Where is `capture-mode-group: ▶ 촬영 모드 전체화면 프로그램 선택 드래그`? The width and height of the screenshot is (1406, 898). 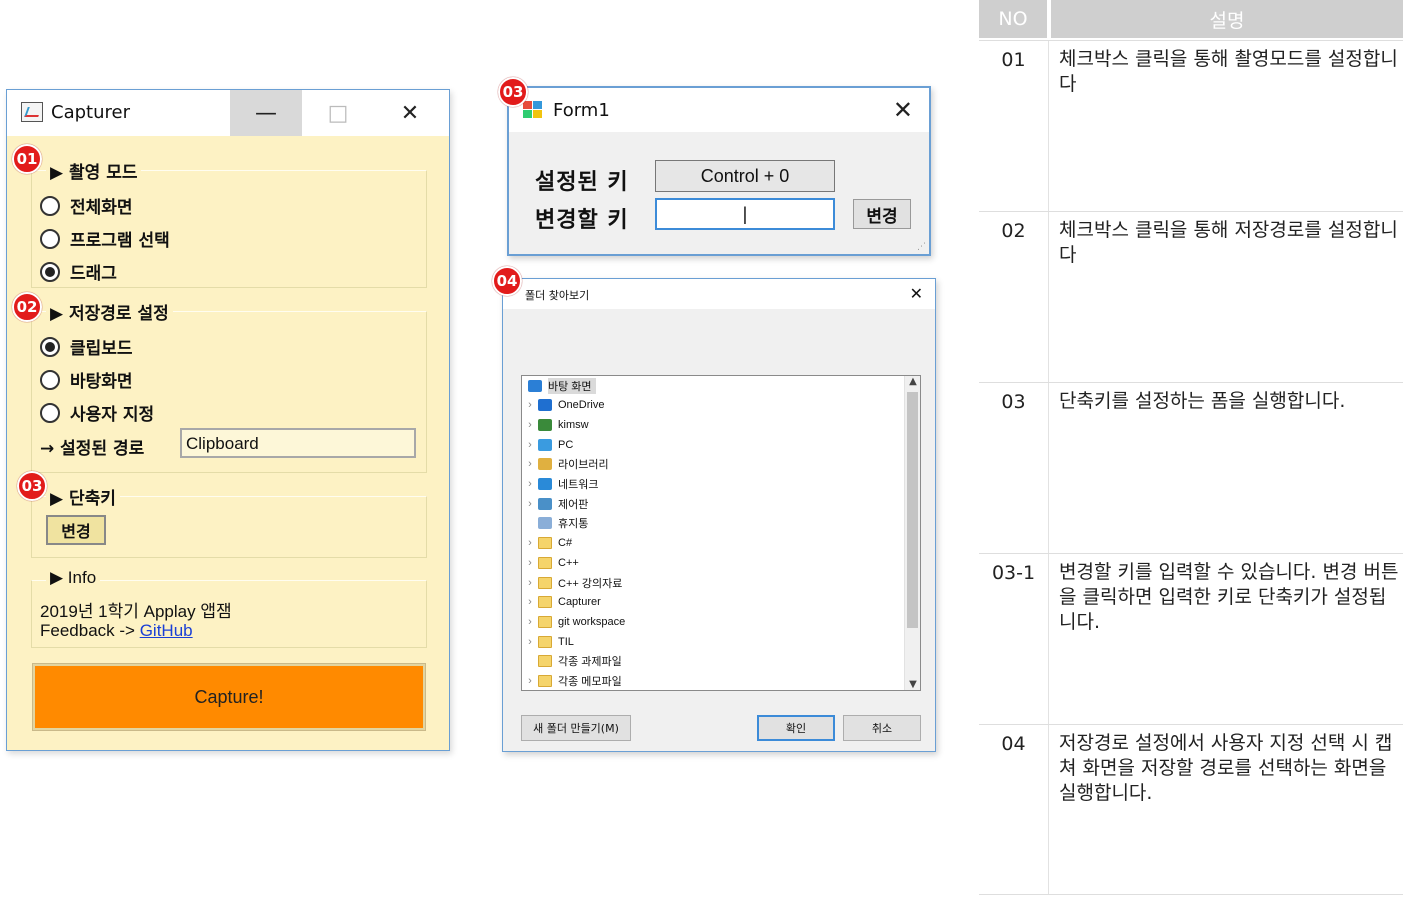 capture-mode-group: ▶ 촬영 모드 전체화면 프로그램 선택 드래그 is located at coordinates (229, 223).